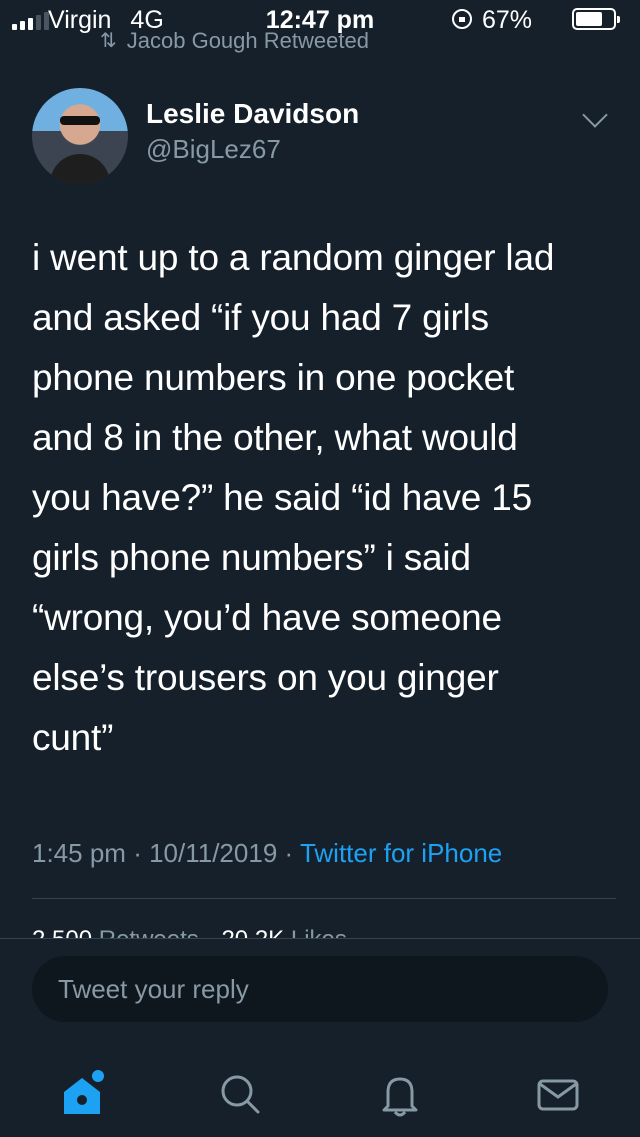 The image size is (640, 1137). I want to click on battery-icon, so click(596, 19).